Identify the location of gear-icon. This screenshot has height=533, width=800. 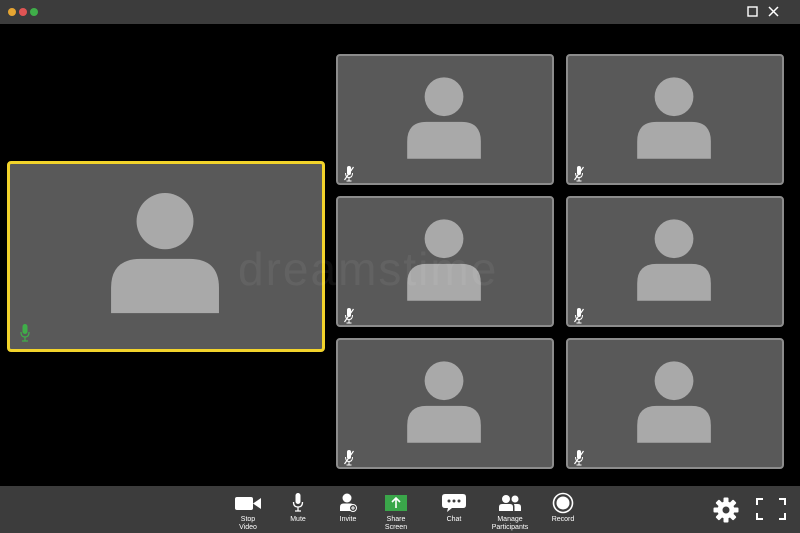
(726, 510).